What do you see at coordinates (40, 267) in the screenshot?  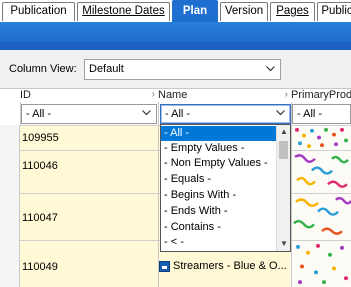 I see `id-value: 110049` at bounding box center [40, 267].